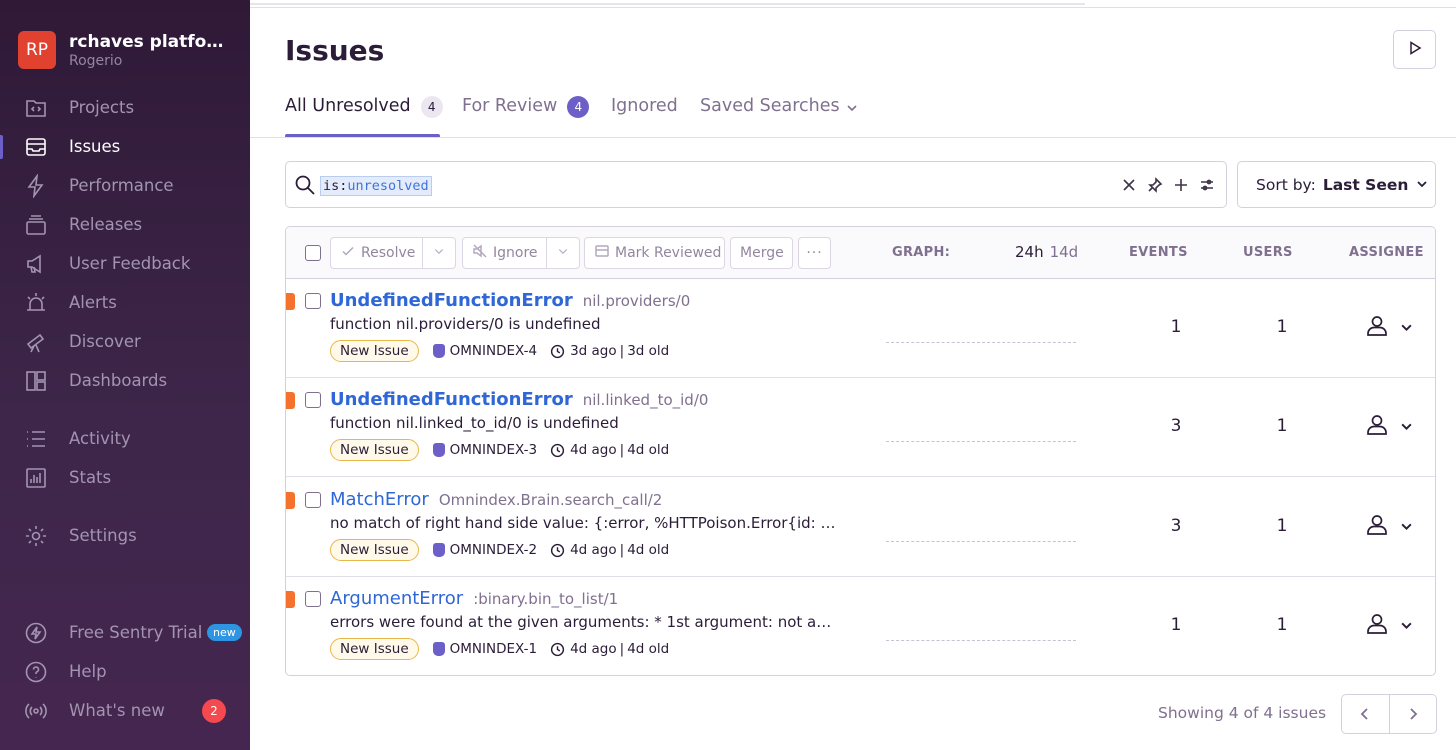  What do you see at coordinates (125, 478) in the screenshot?
I see `sidebar-item-stats: Stats` at bounding box center [125, 478].